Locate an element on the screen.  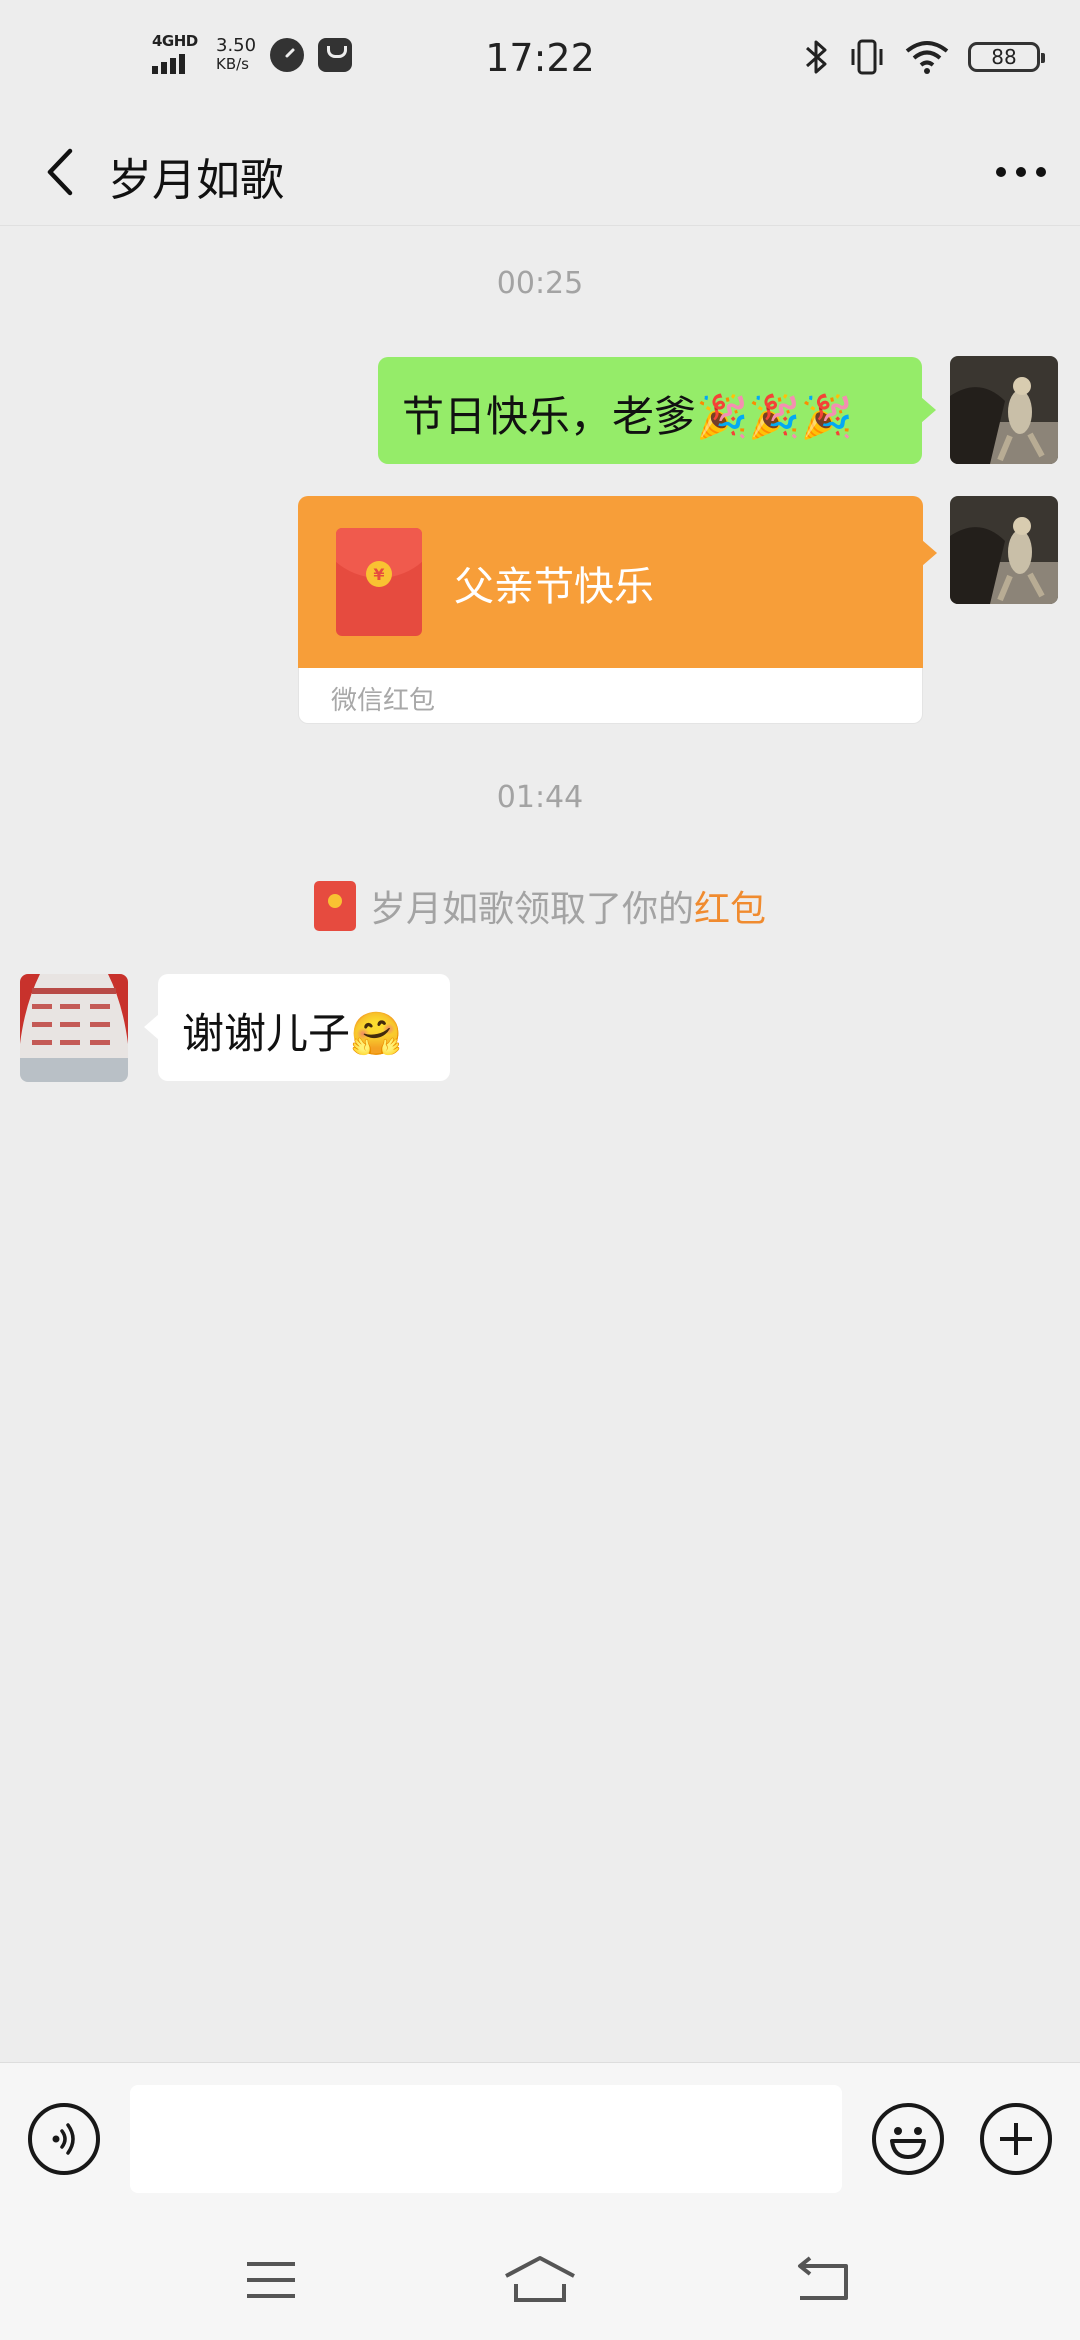
chat-title: 岁月如歌 is located at coordinates (196, 180).